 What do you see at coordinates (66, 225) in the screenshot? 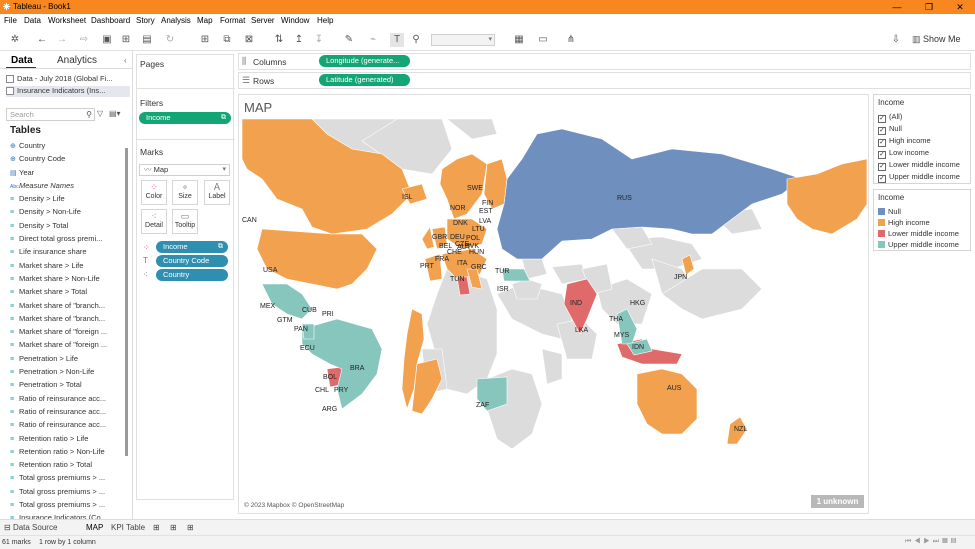
I see `field-item: ≡ Density > Total` at bounding box center [66, 225].